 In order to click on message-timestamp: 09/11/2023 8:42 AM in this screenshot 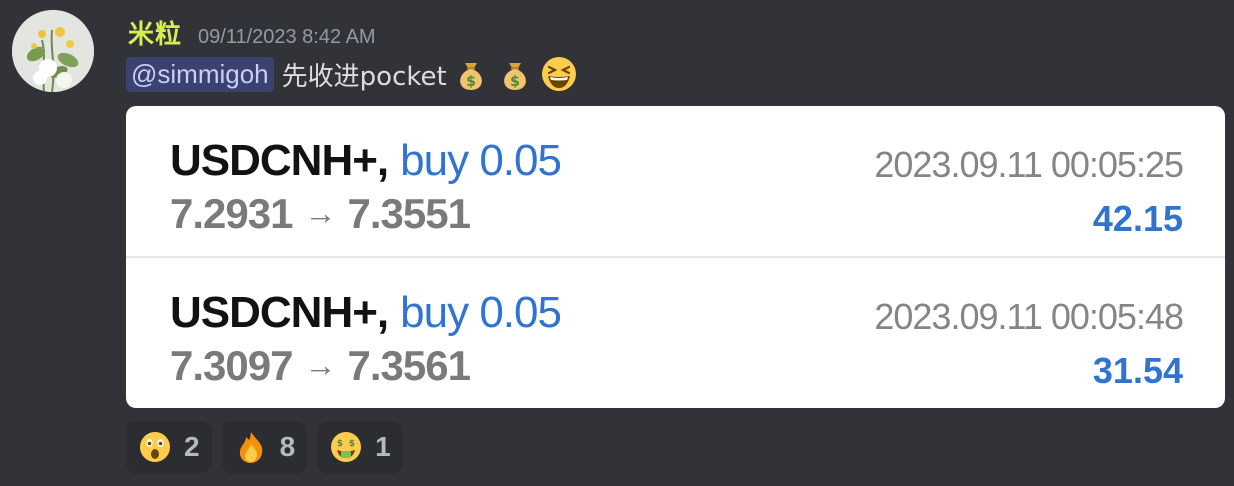, I will do `click(287, 37)`.